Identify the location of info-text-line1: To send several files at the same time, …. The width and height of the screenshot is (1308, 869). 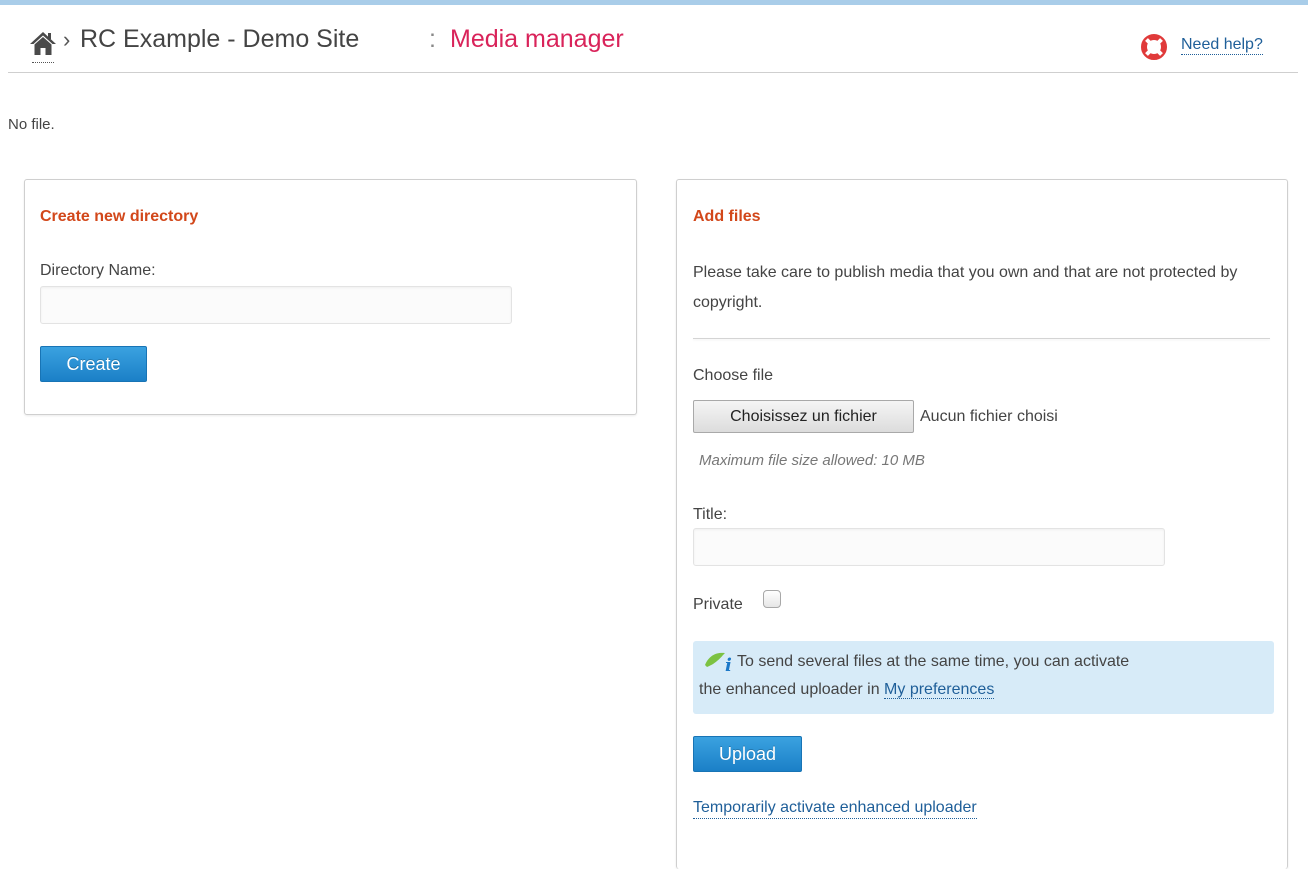
(933, 661).